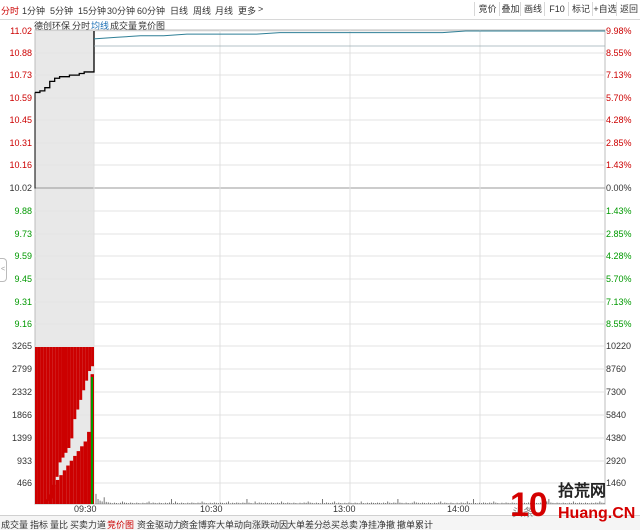 This screenshot has width=640, height=531. I want to click on price-tick-left: 10.88, so click(20, 53).